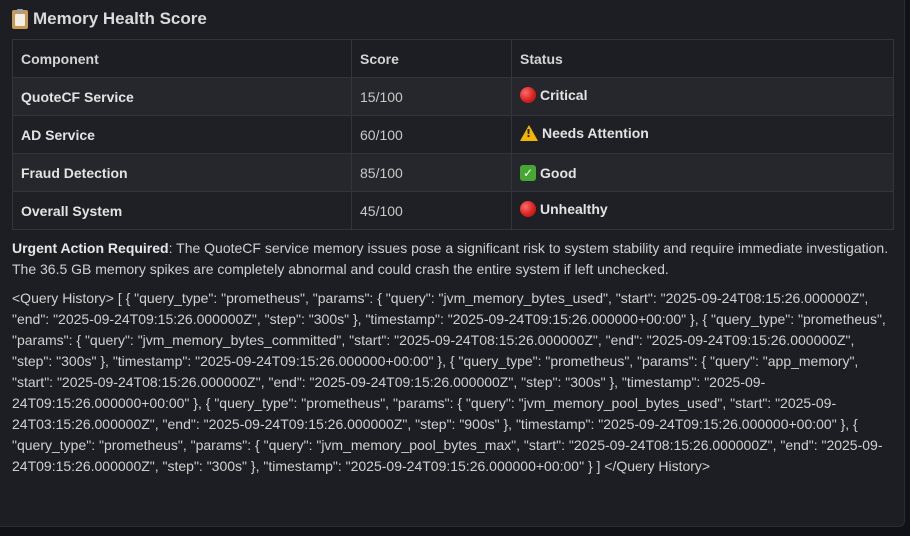 This screenshot has width=910, height=536. I want to click on component-cell: AD Service, so click(182, 134).